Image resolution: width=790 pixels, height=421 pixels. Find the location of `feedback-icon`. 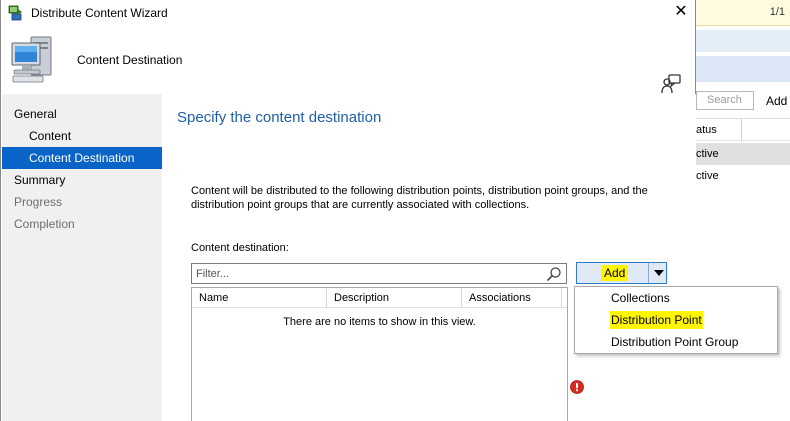

feedback-icon is located at coordinates (671, 84).